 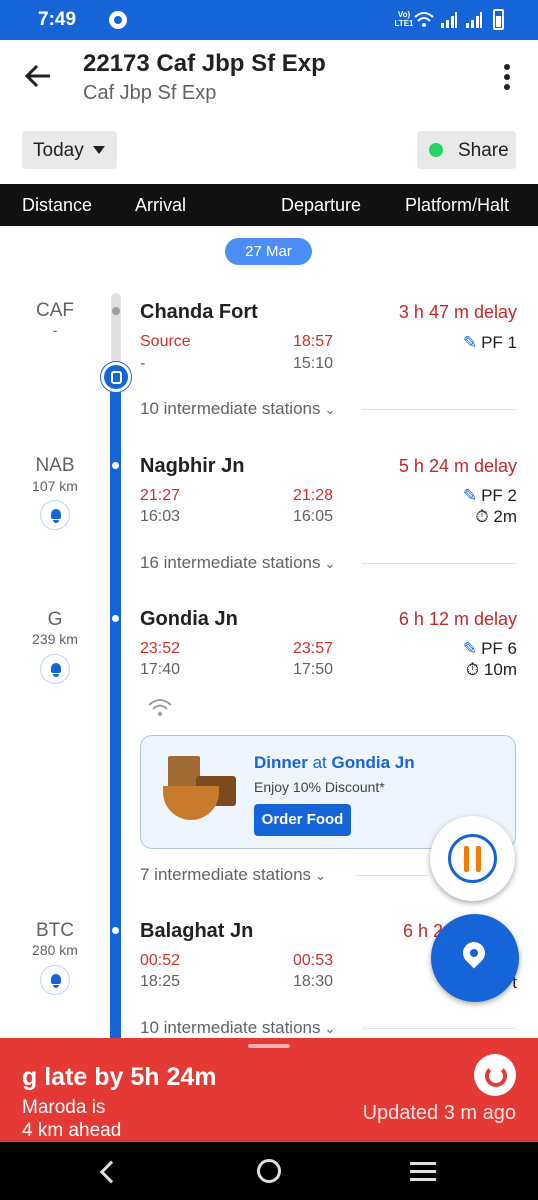 I want to click on timeline-upcoming, so click(x=115, y=718).